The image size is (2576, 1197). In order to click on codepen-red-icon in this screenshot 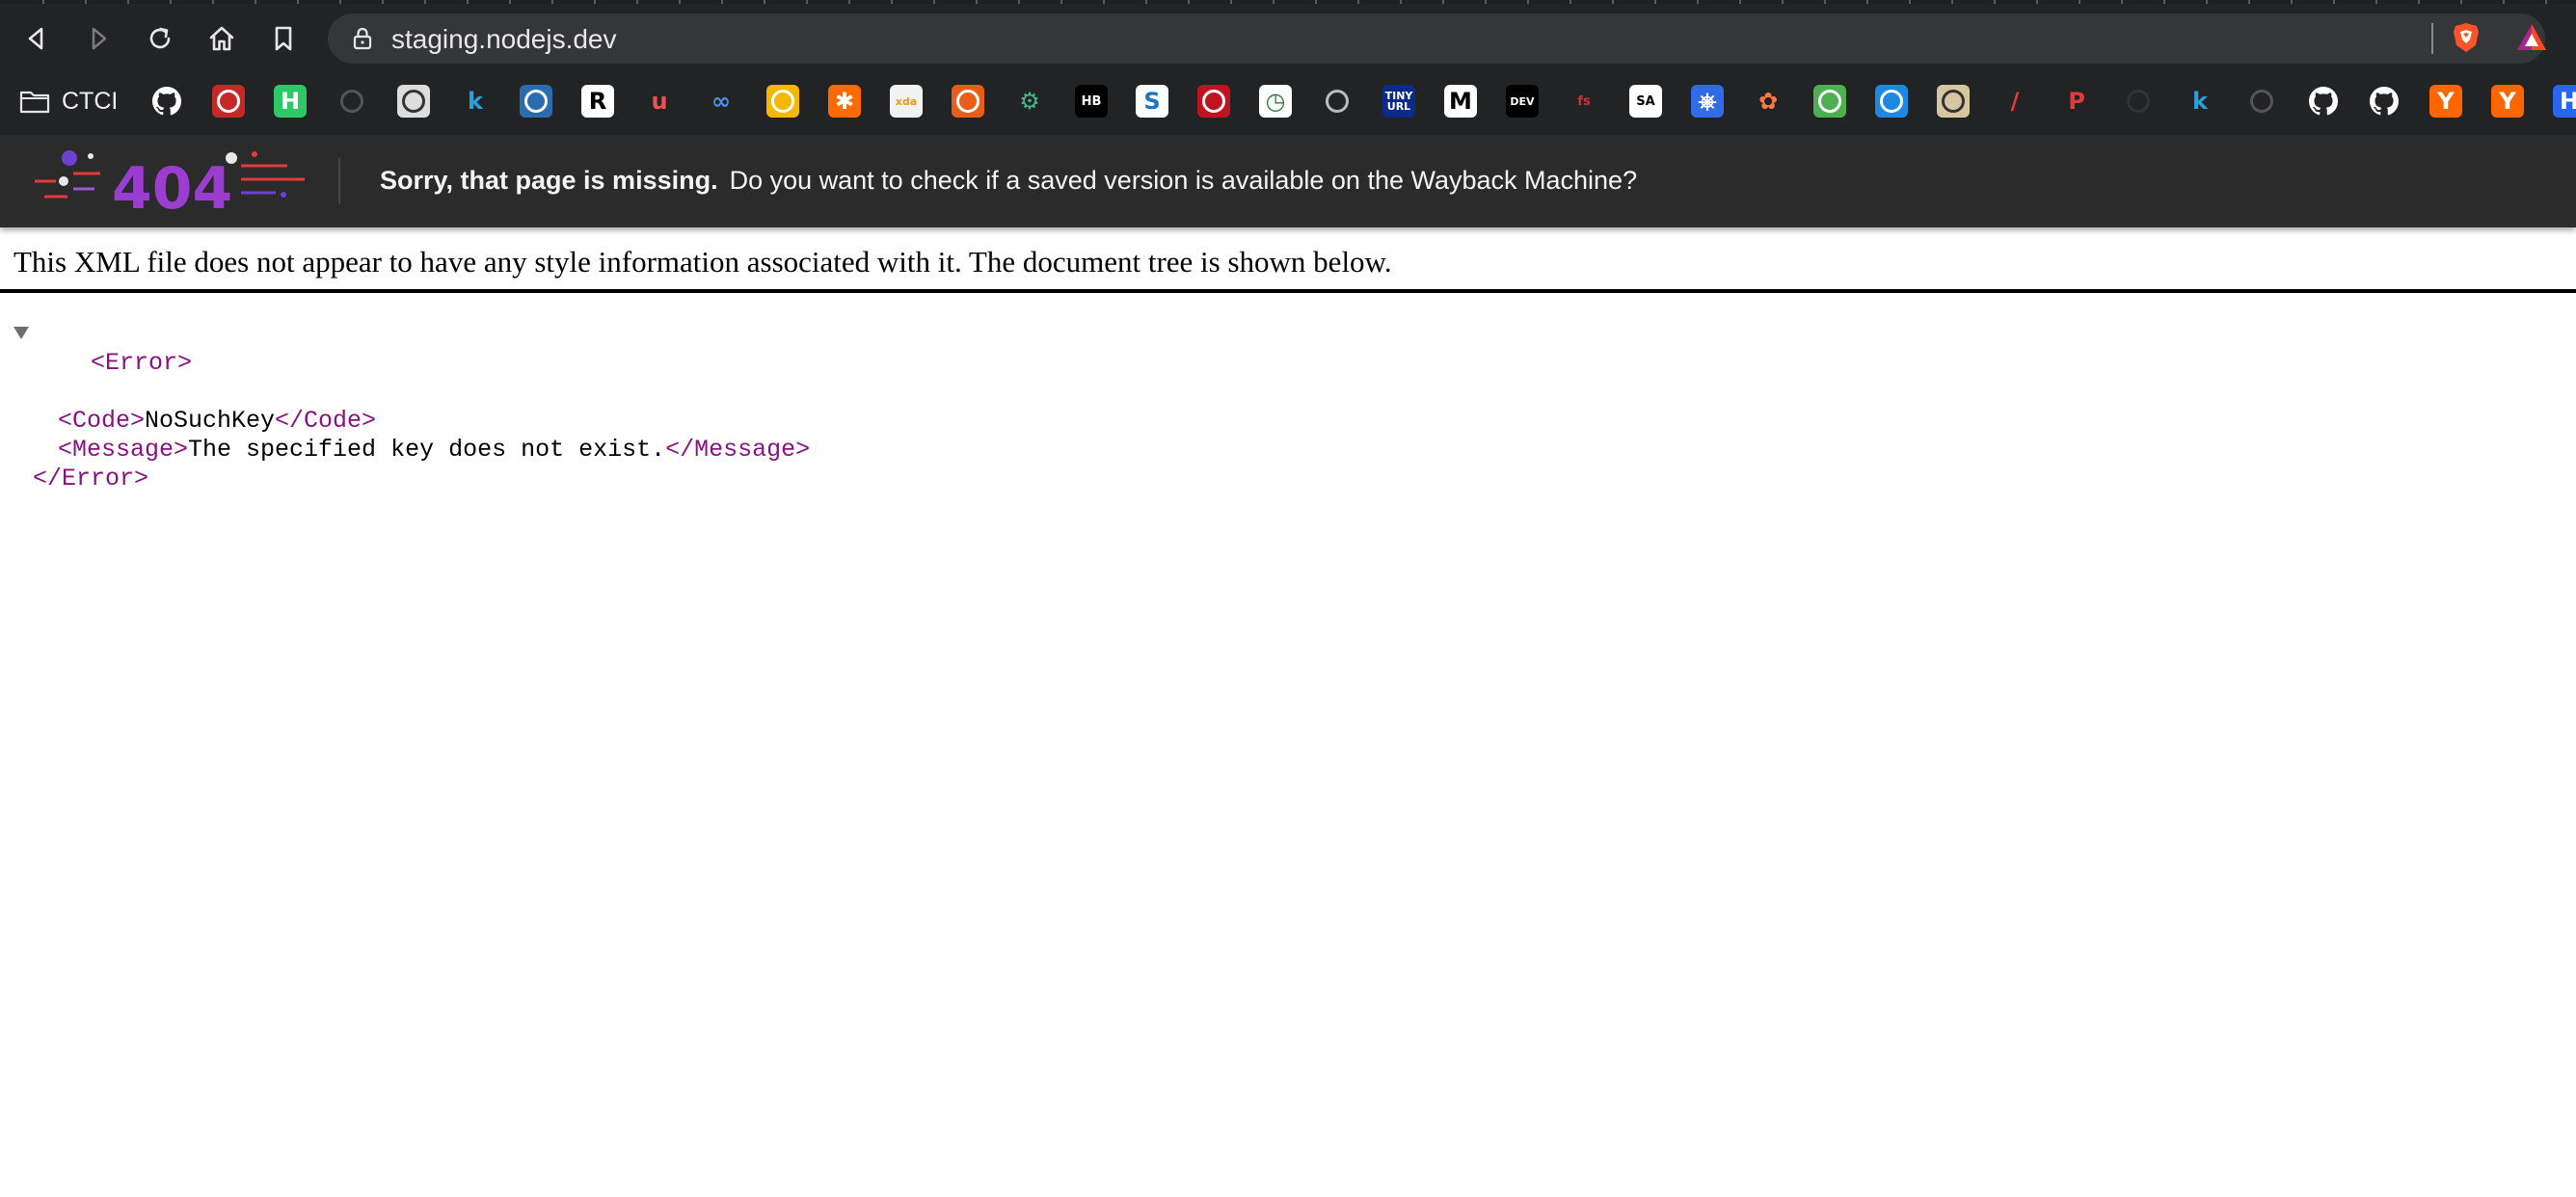, I will do `click(229, 101)`.